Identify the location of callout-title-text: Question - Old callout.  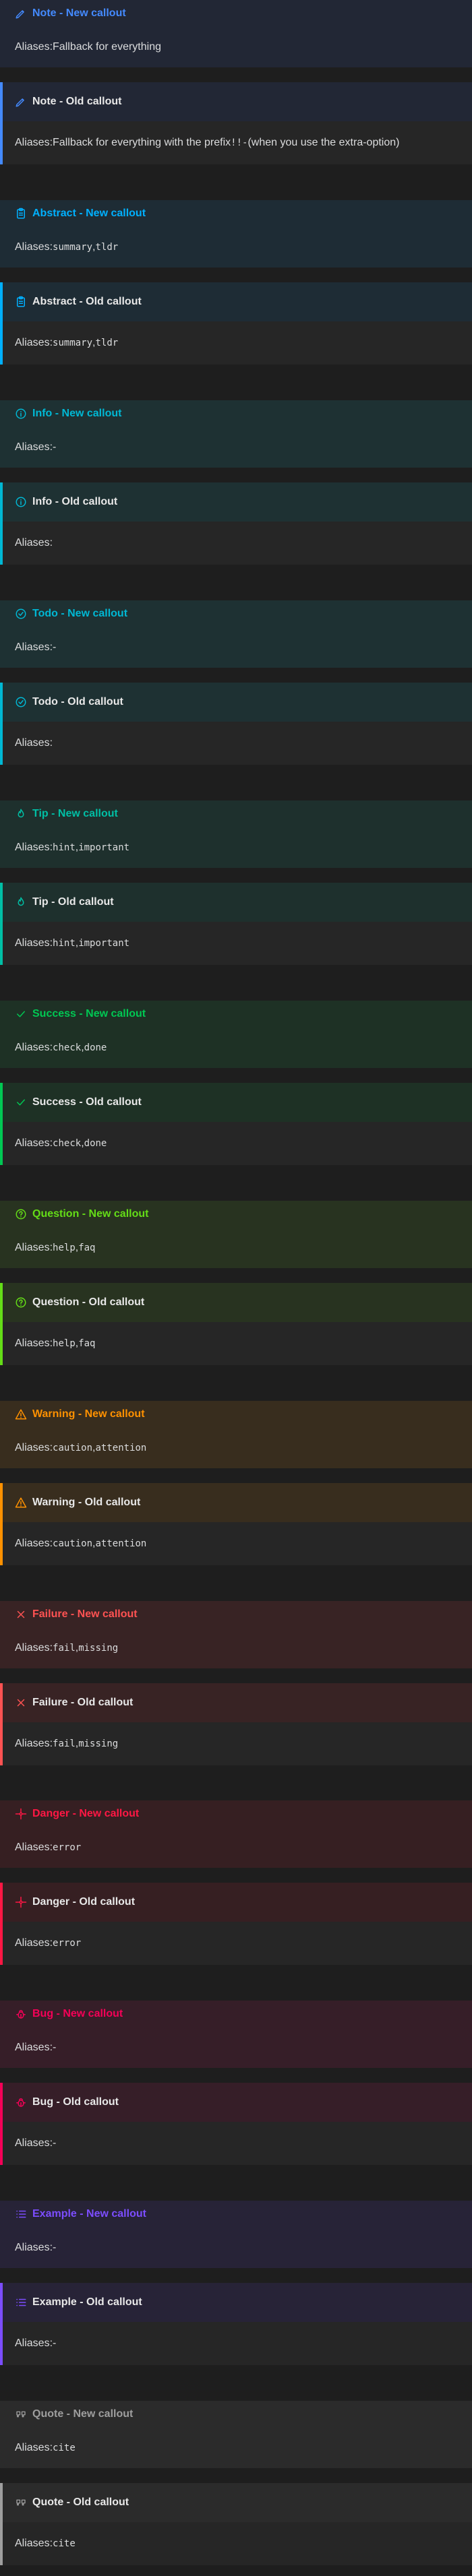
(88, 1302).